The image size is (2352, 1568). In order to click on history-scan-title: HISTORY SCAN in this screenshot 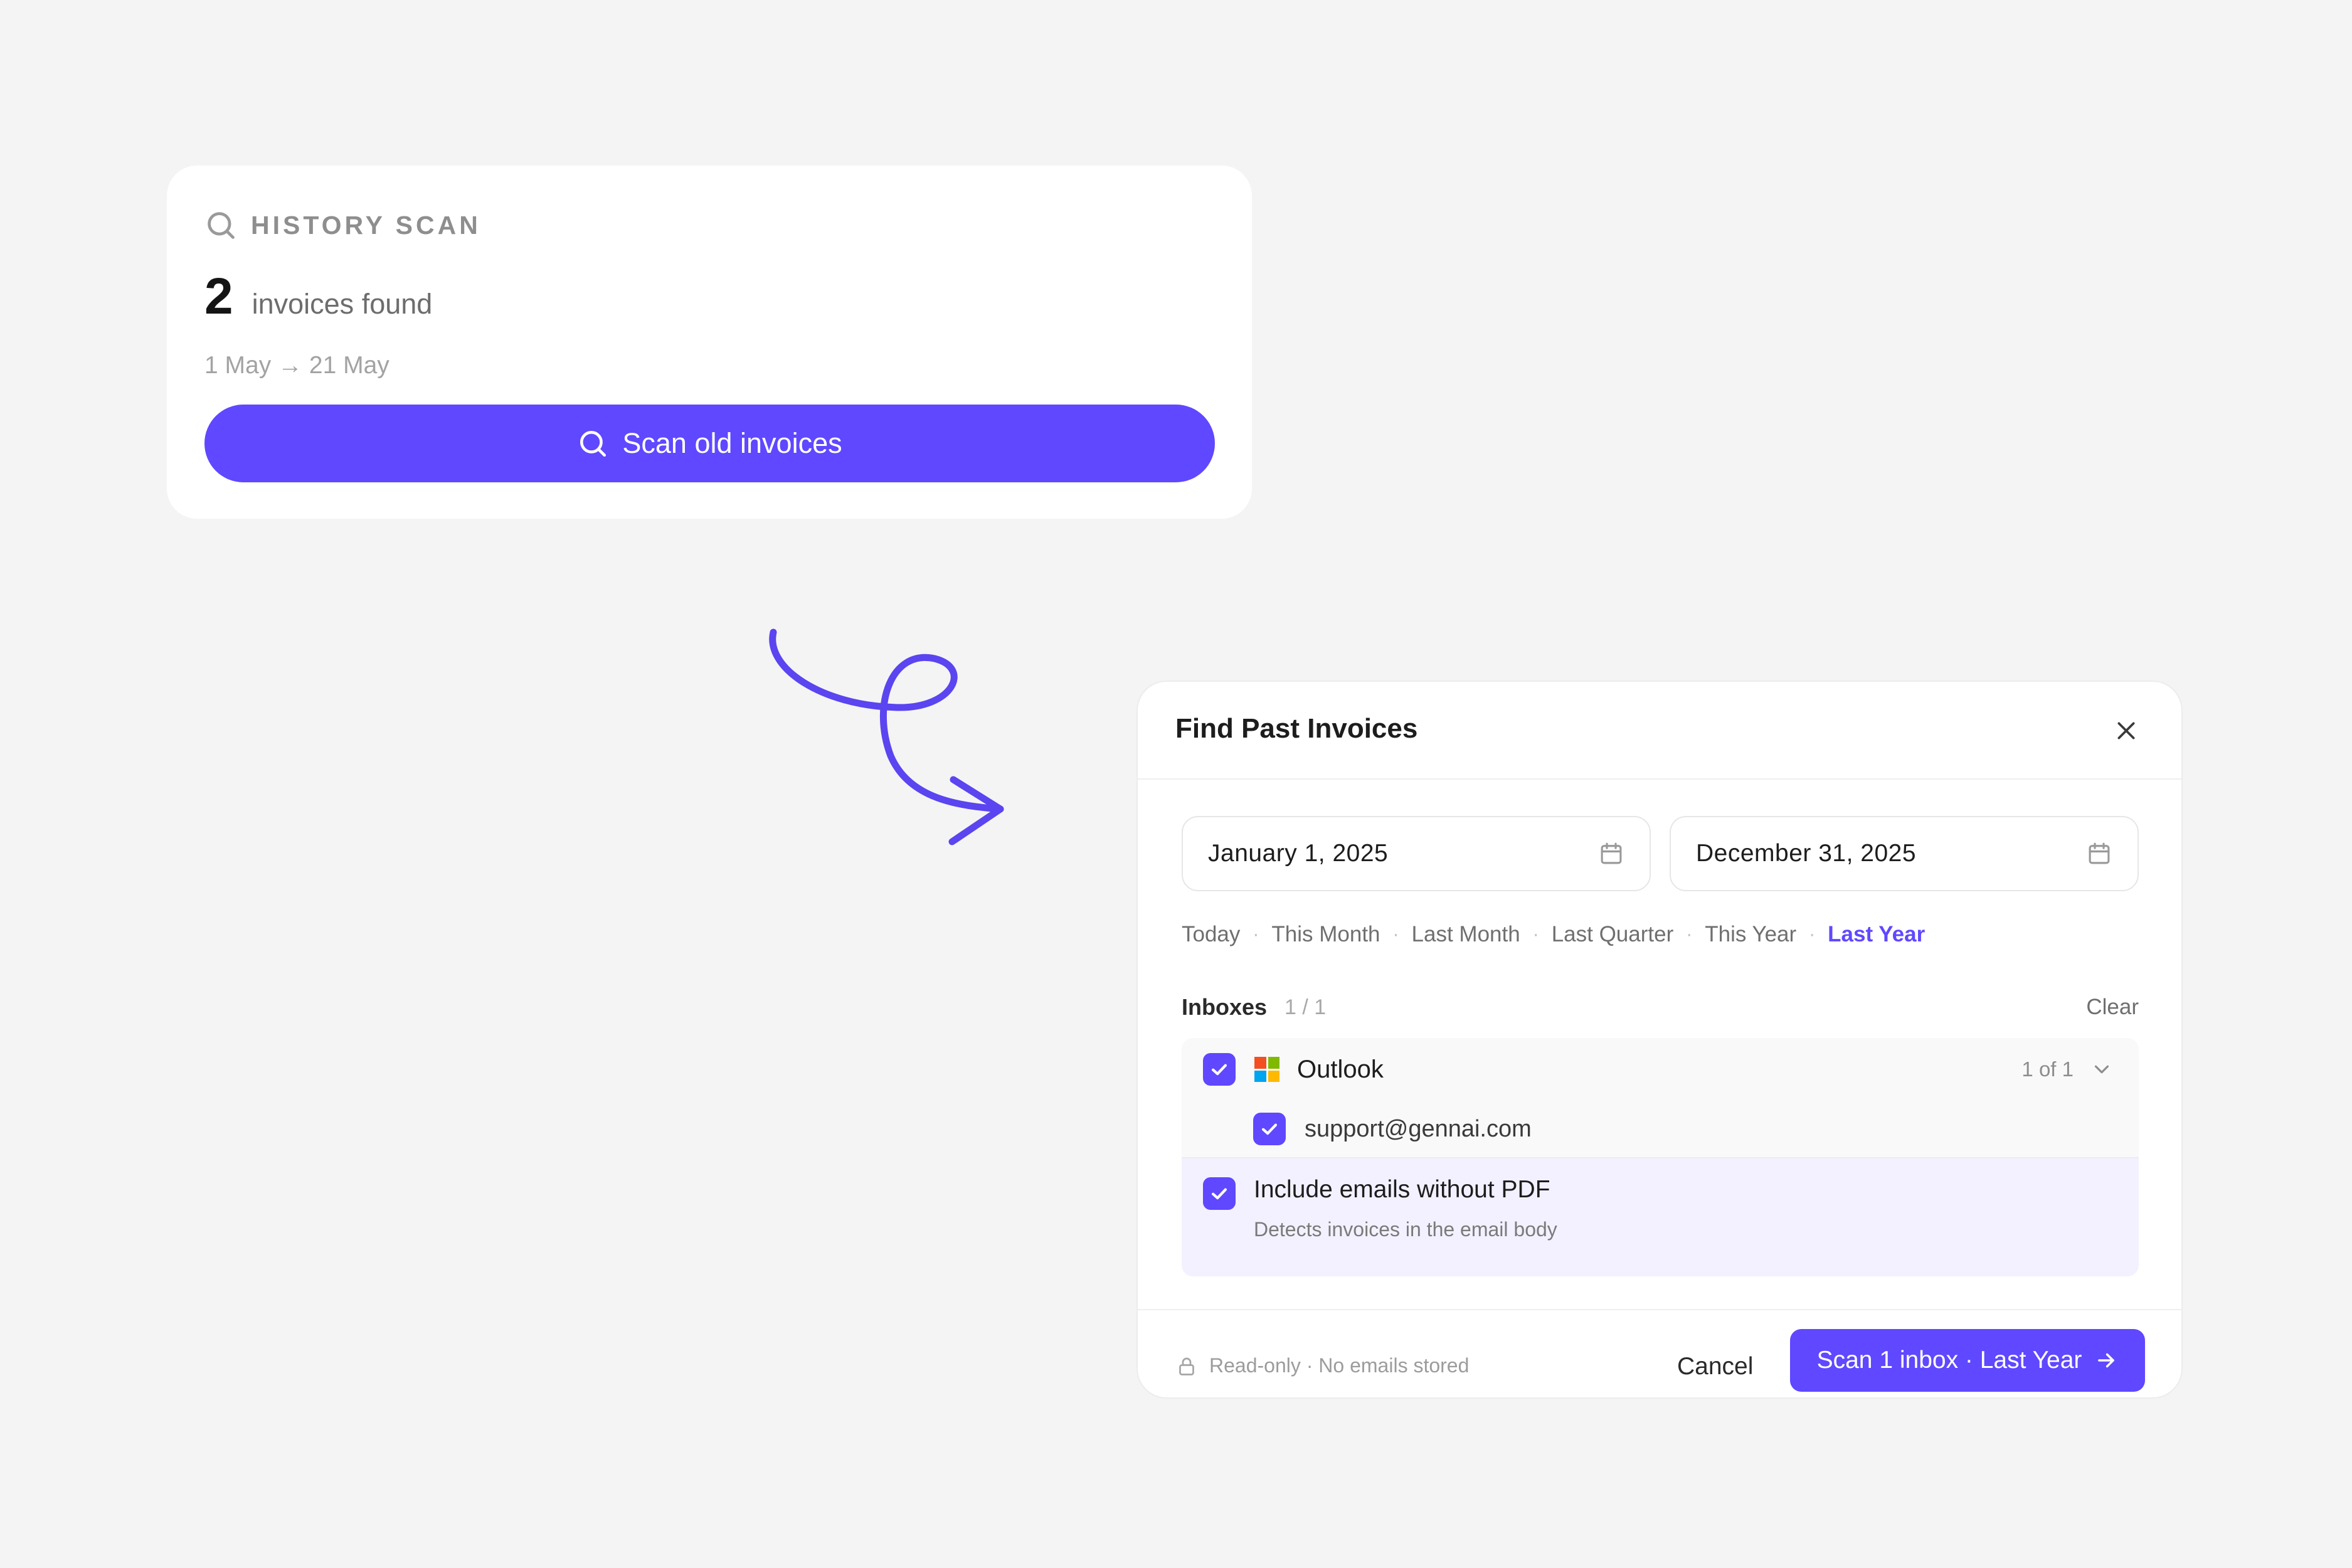, I will do `click(366, 225)`.